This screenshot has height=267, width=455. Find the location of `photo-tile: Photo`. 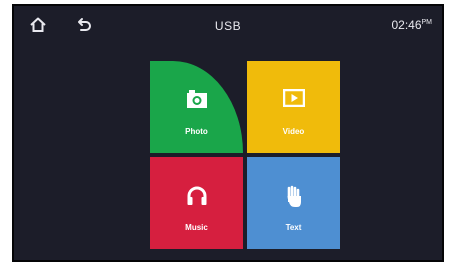

photo-tile: Photo is located at coordinates (196, 107).